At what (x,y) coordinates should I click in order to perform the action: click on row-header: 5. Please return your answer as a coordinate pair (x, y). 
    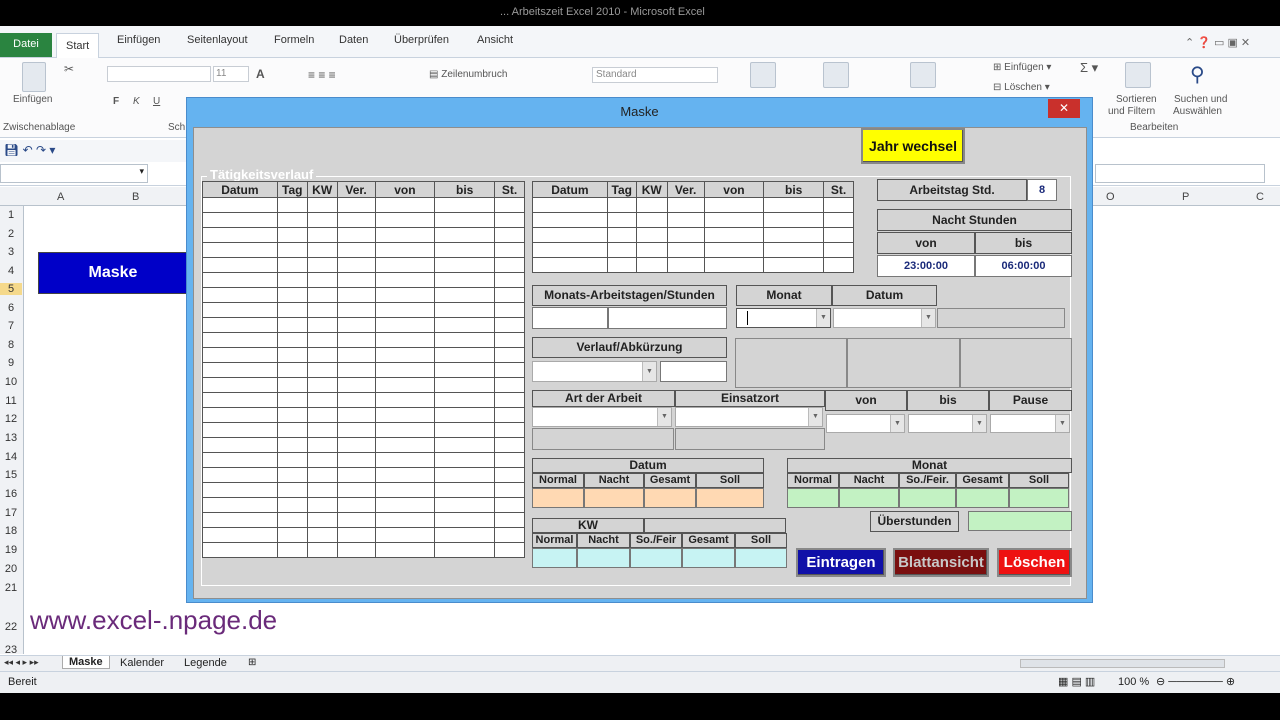
    Looking at the image, I should click on (11, 289).